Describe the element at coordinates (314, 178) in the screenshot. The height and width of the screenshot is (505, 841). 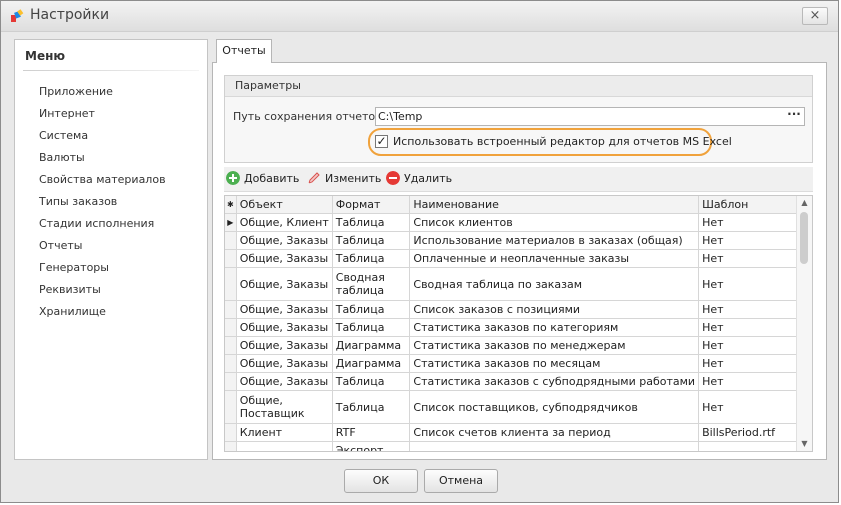
I see `pencil-icon` at that location.